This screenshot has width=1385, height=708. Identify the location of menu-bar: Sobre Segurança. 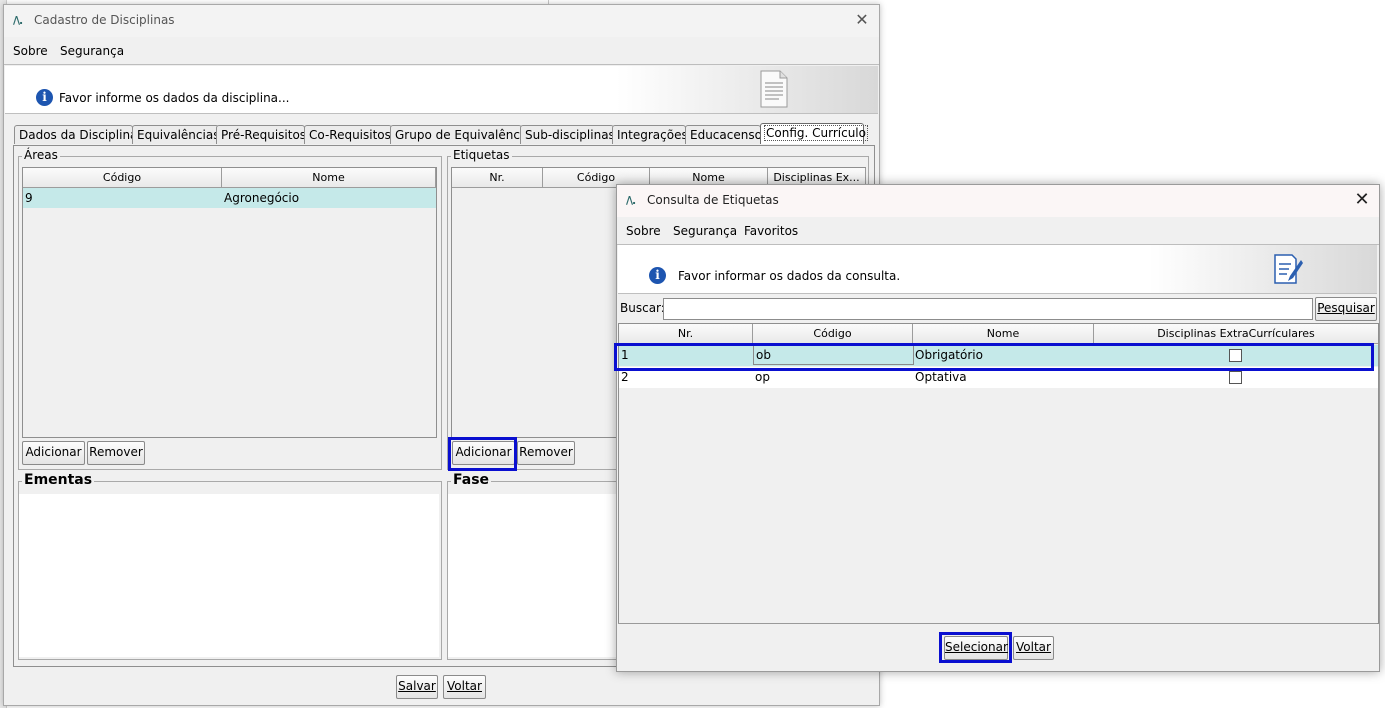
(441, 51).